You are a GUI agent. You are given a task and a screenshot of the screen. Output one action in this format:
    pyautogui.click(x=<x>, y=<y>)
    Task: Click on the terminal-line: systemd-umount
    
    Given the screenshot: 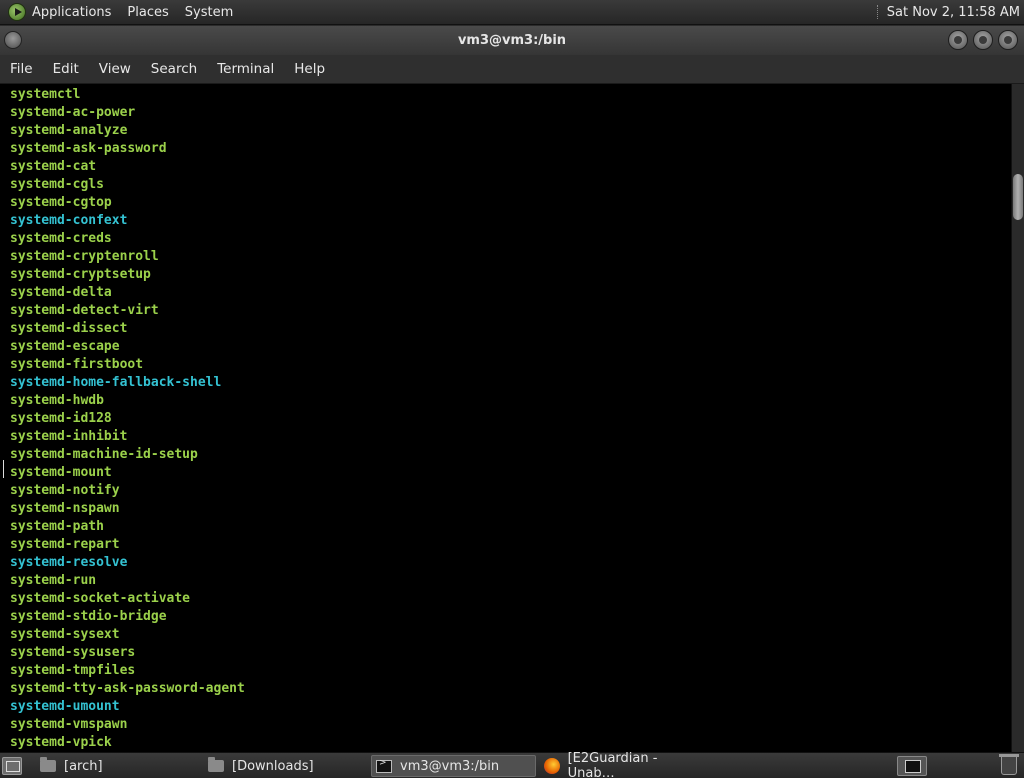 What is the action you would take?
    pyautogui.click(x=65, y=706)
    